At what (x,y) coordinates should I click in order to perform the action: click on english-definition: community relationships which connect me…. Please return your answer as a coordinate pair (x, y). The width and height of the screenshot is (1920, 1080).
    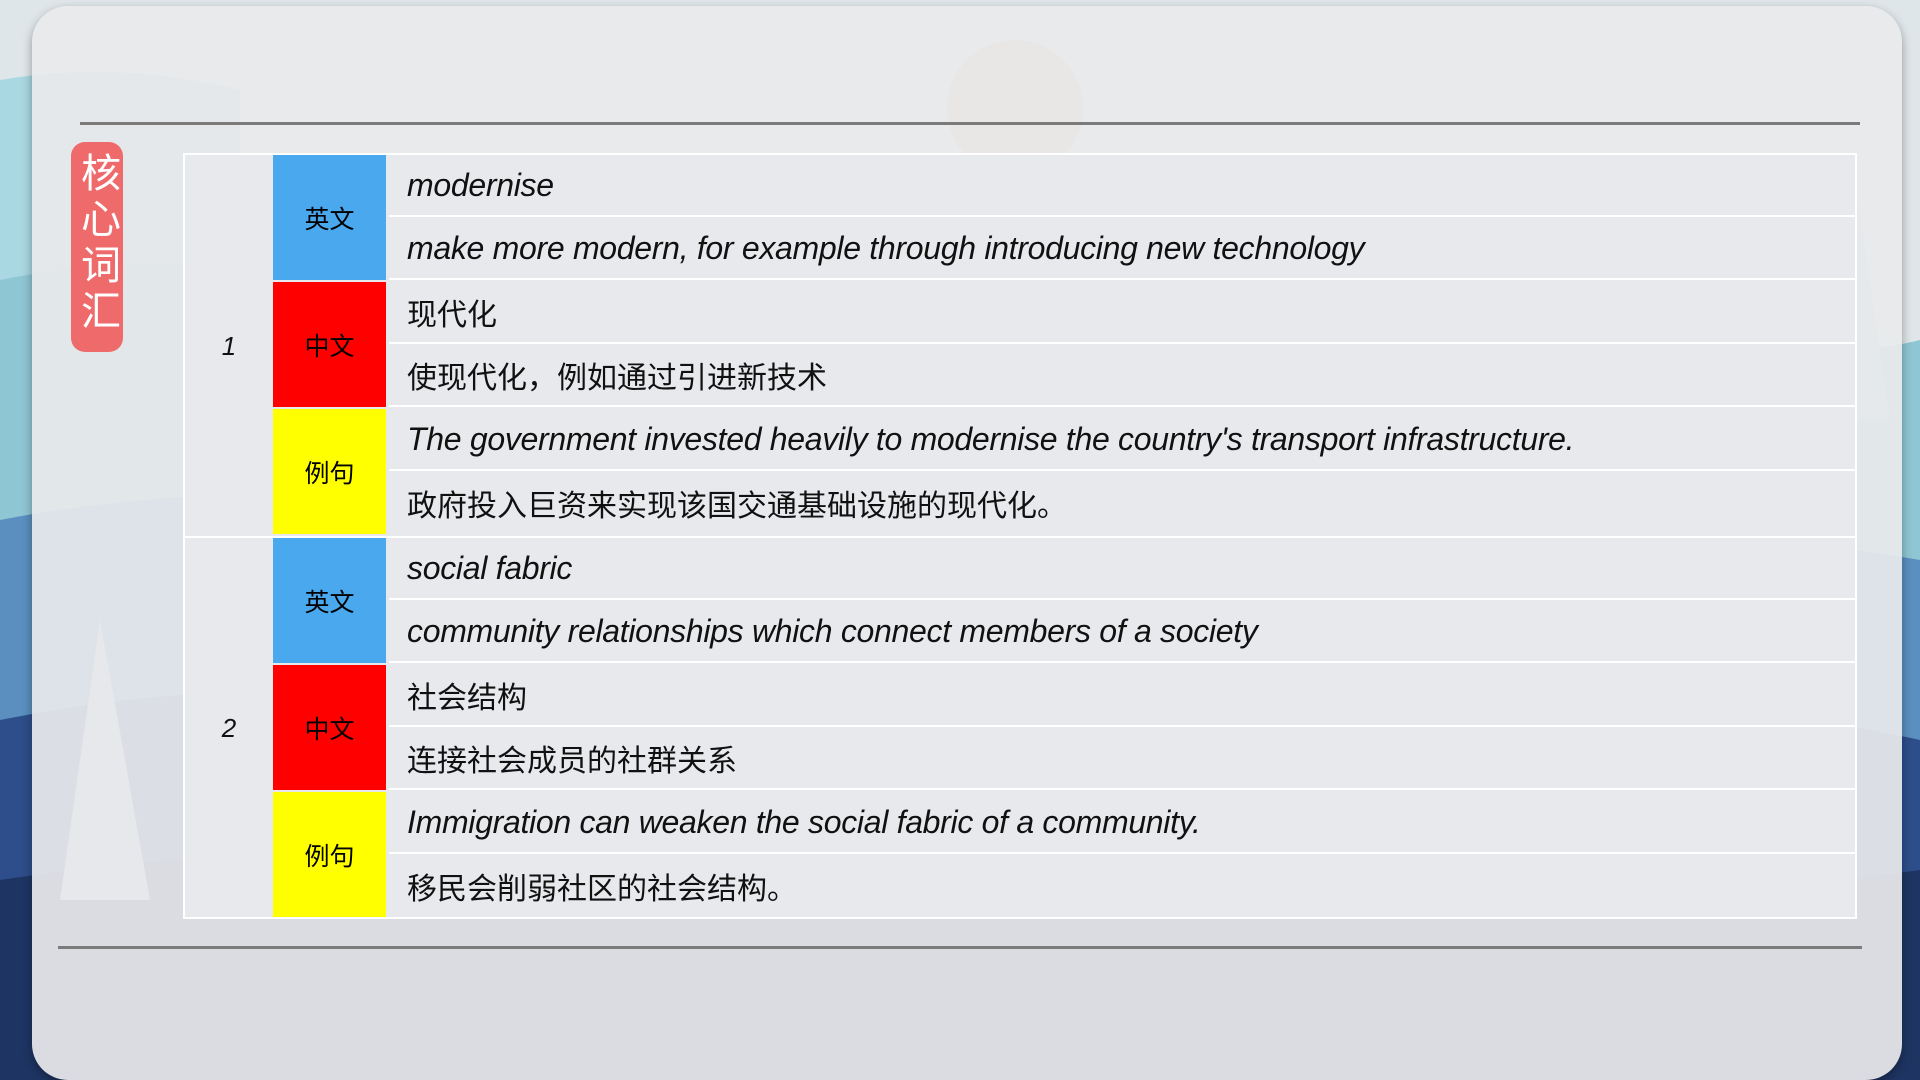
    Looking at the image, I should click on (1122, 632).